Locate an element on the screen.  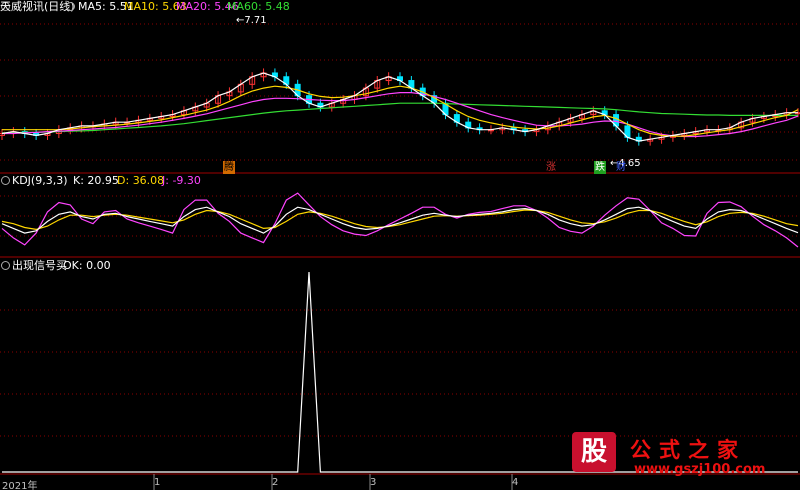
kdj-panel-icon is located at coordinates (5, 180).